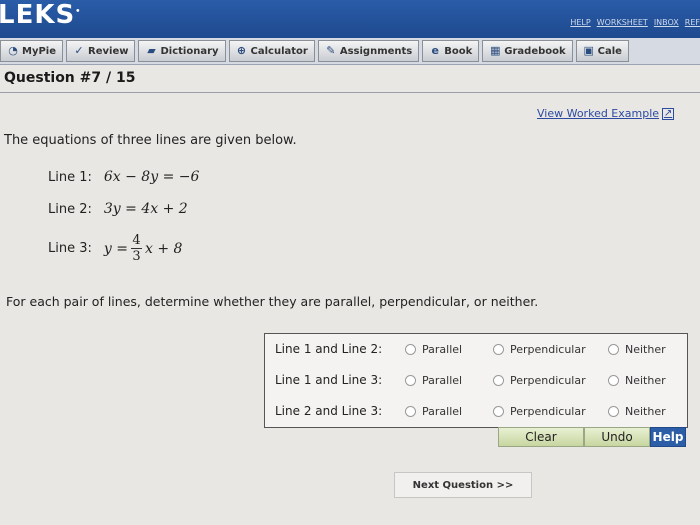 This screenshot has height=525, width=700. What do you see at coordinates (331, 50) in the screenshot?
I see `assignment-icon: ✎` at bounding box center [331, 50].